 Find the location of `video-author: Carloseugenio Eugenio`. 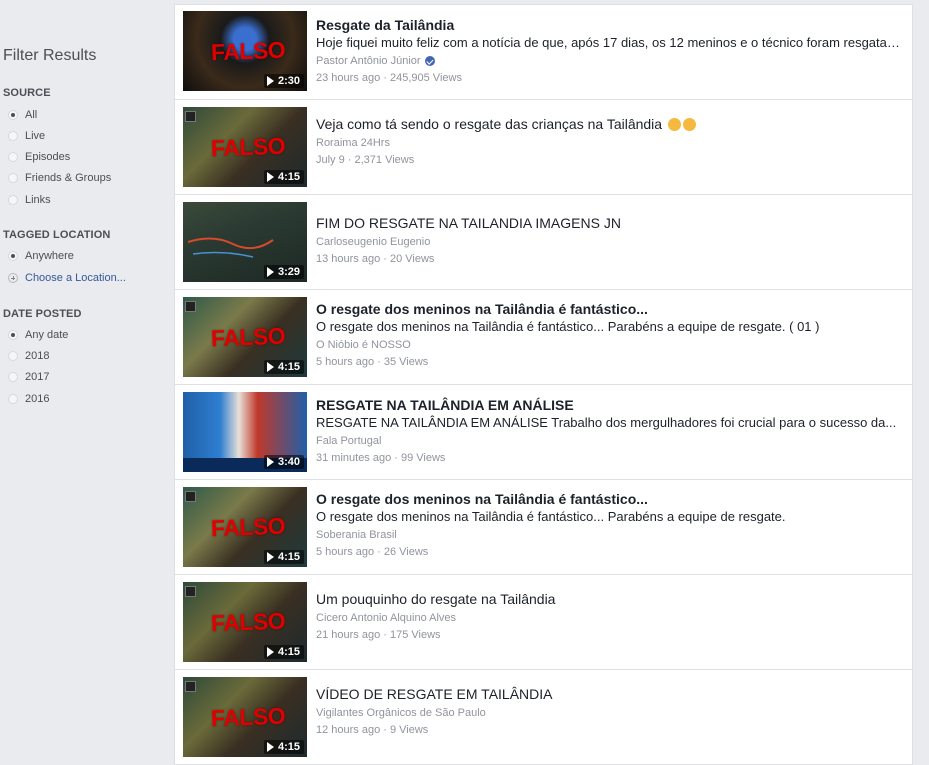

video-author: Carloseugenio Eugenio is located at coordinates (610, 242).